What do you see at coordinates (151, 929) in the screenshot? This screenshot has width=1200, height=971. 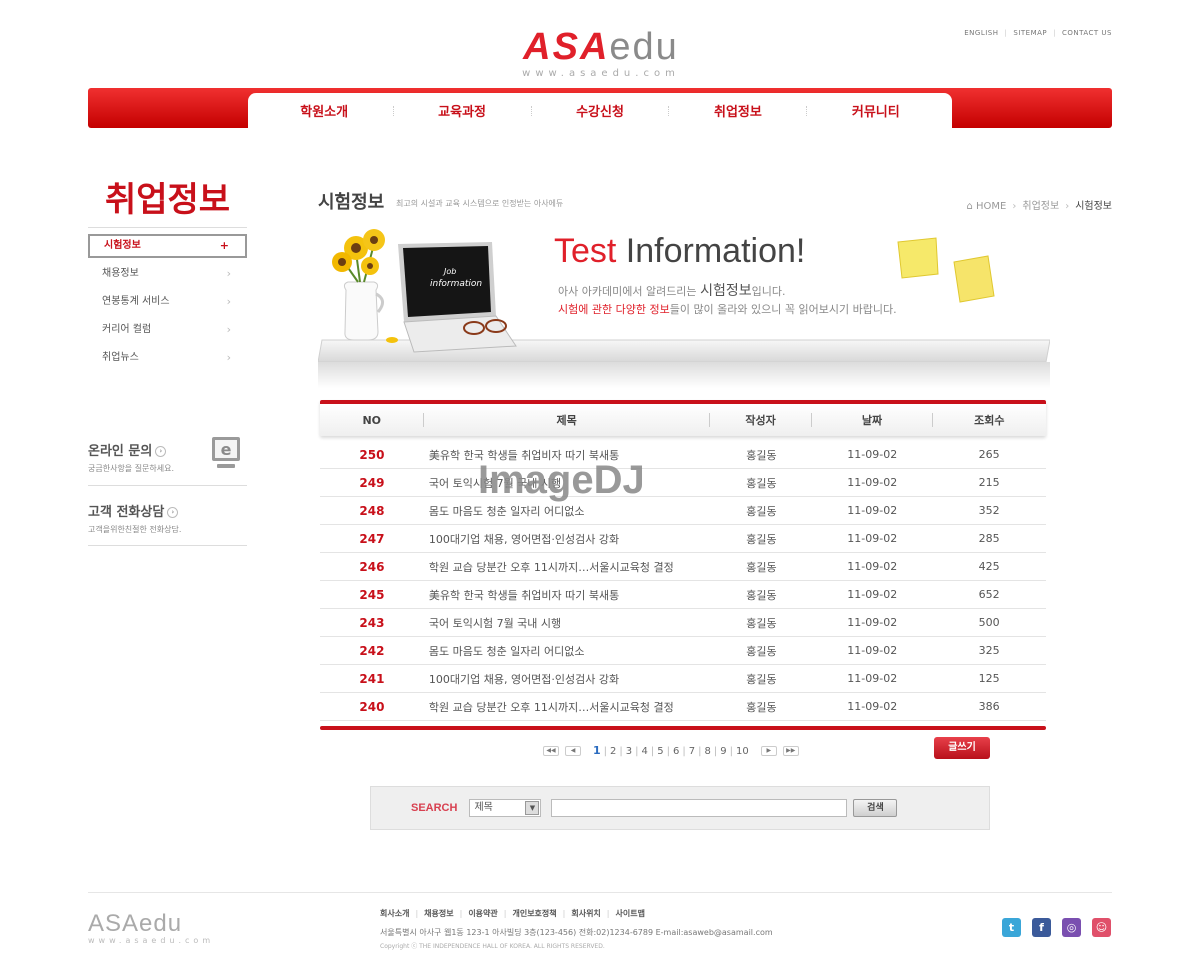 I see `footer-logo: ASAedu www.asaedu.com` at bounding box center [151, 929].